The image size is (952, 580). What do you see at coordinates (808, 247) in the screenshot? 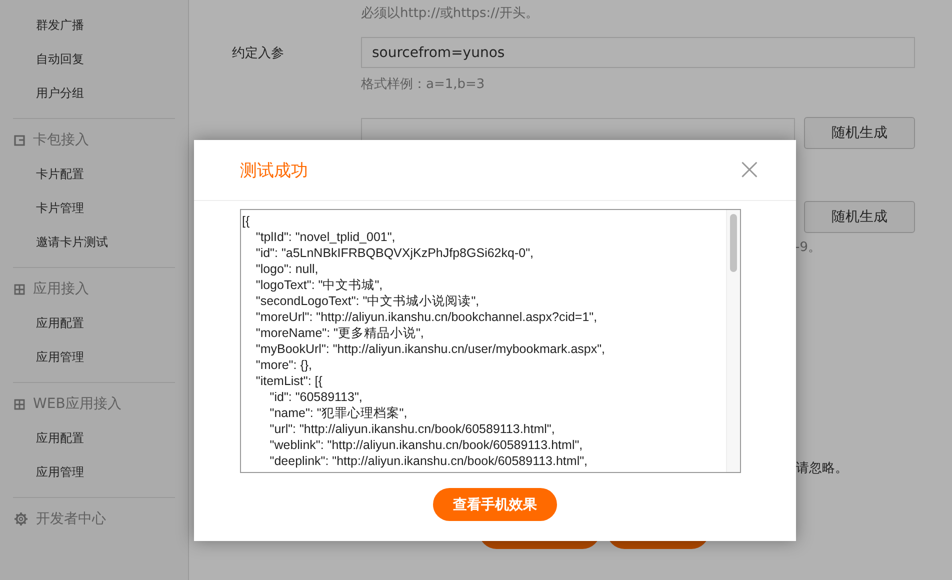
I see `key-hint: -9。` at bounding box center [808, 247].